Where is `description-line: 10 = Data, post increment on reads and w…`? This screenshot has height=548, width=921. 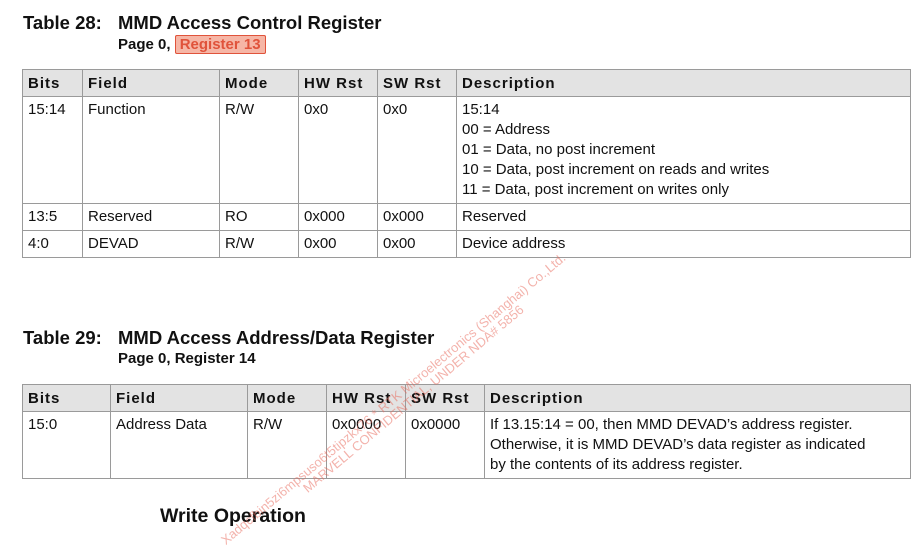 description-line: 10 = Data, post increment on reads and w… is located at coordinates (616, 169).